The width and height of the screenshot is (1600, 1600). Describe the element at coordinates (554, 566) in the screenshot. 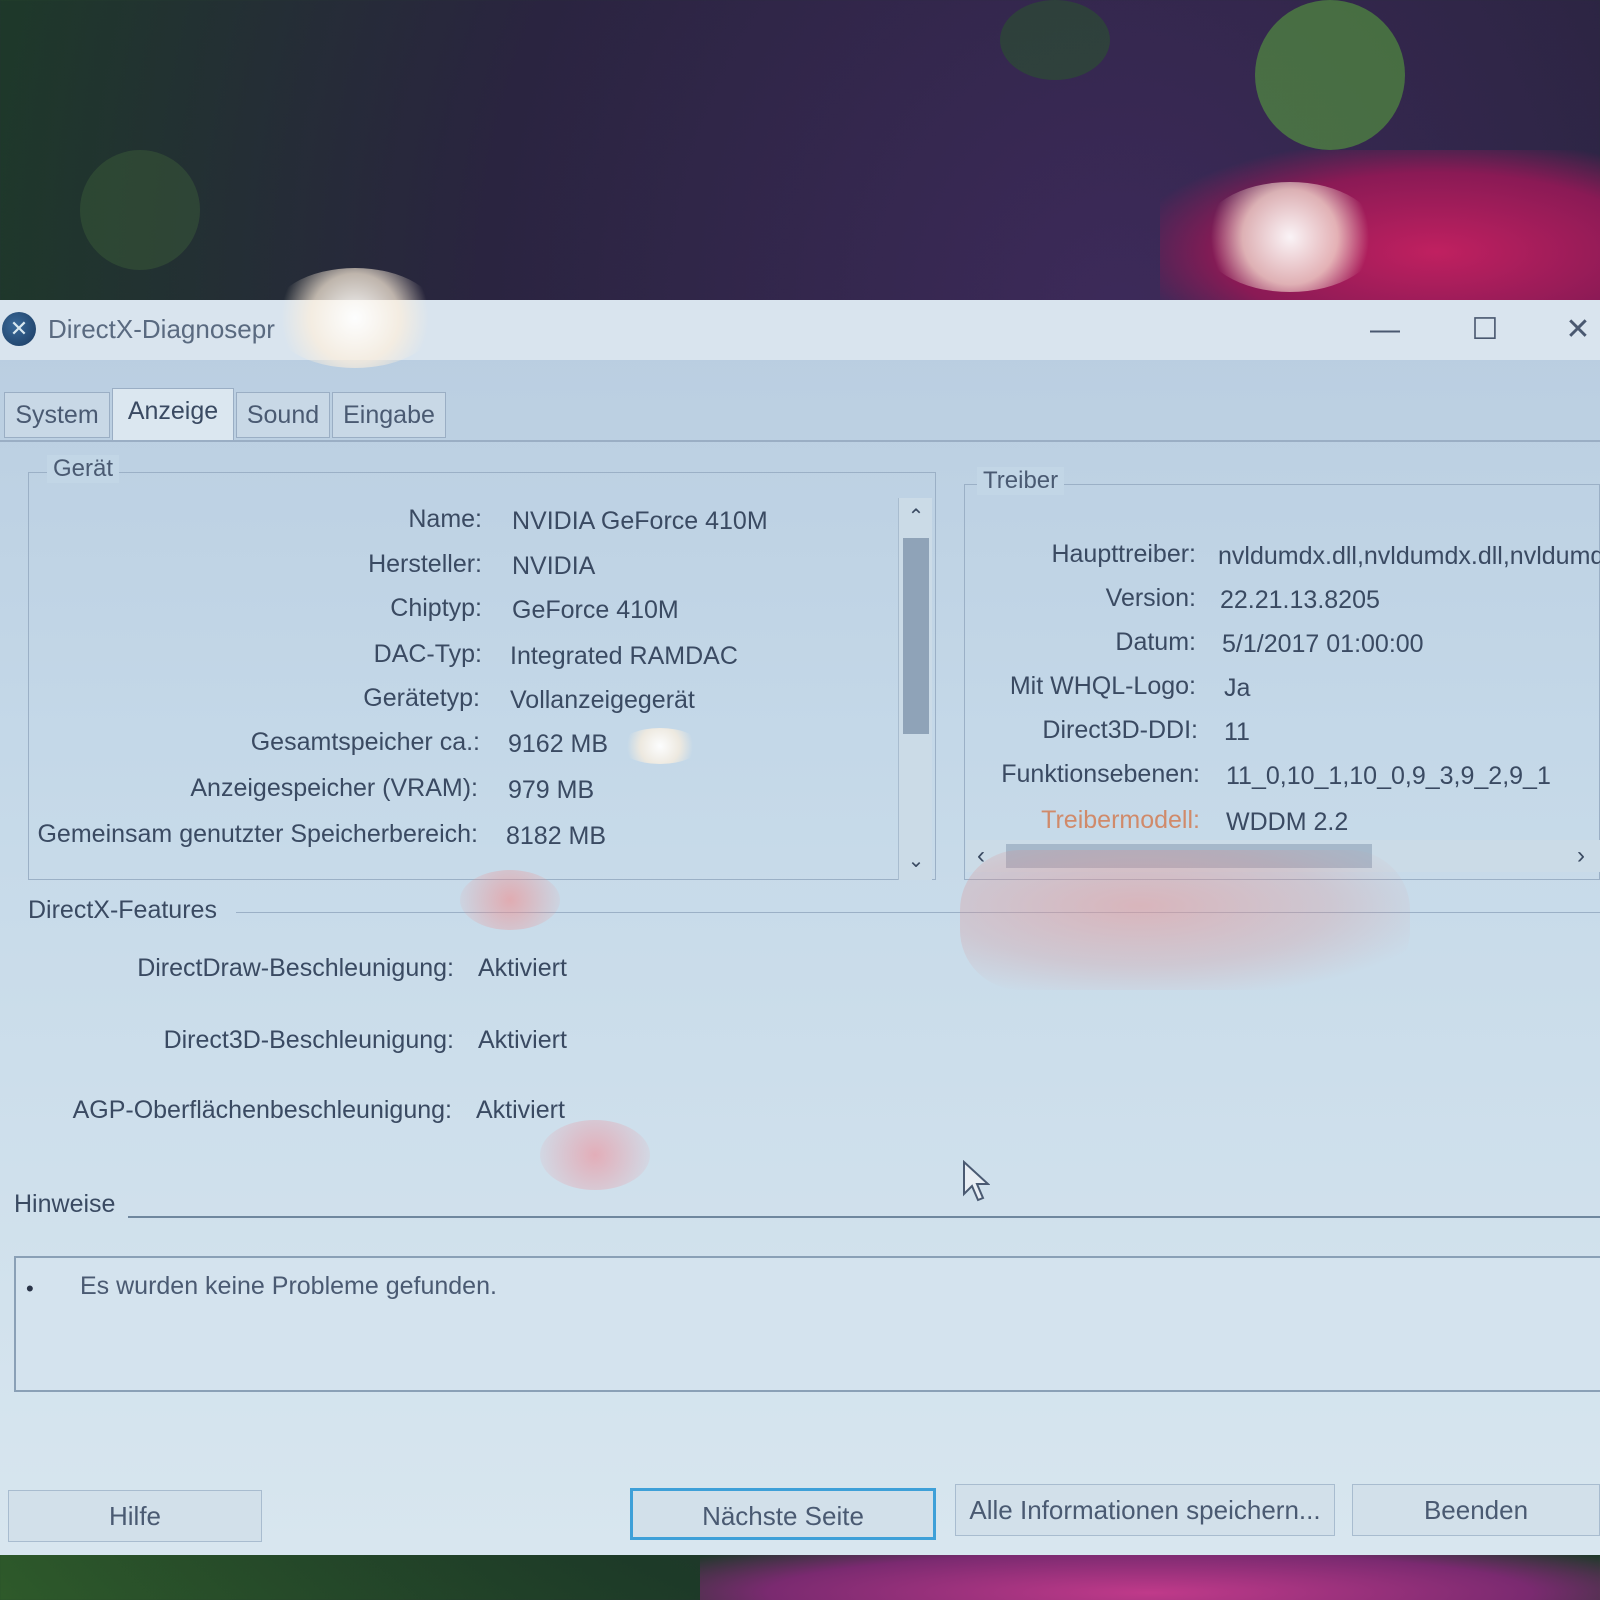

I see `manufacturer-value: NVIDIA` at that location.